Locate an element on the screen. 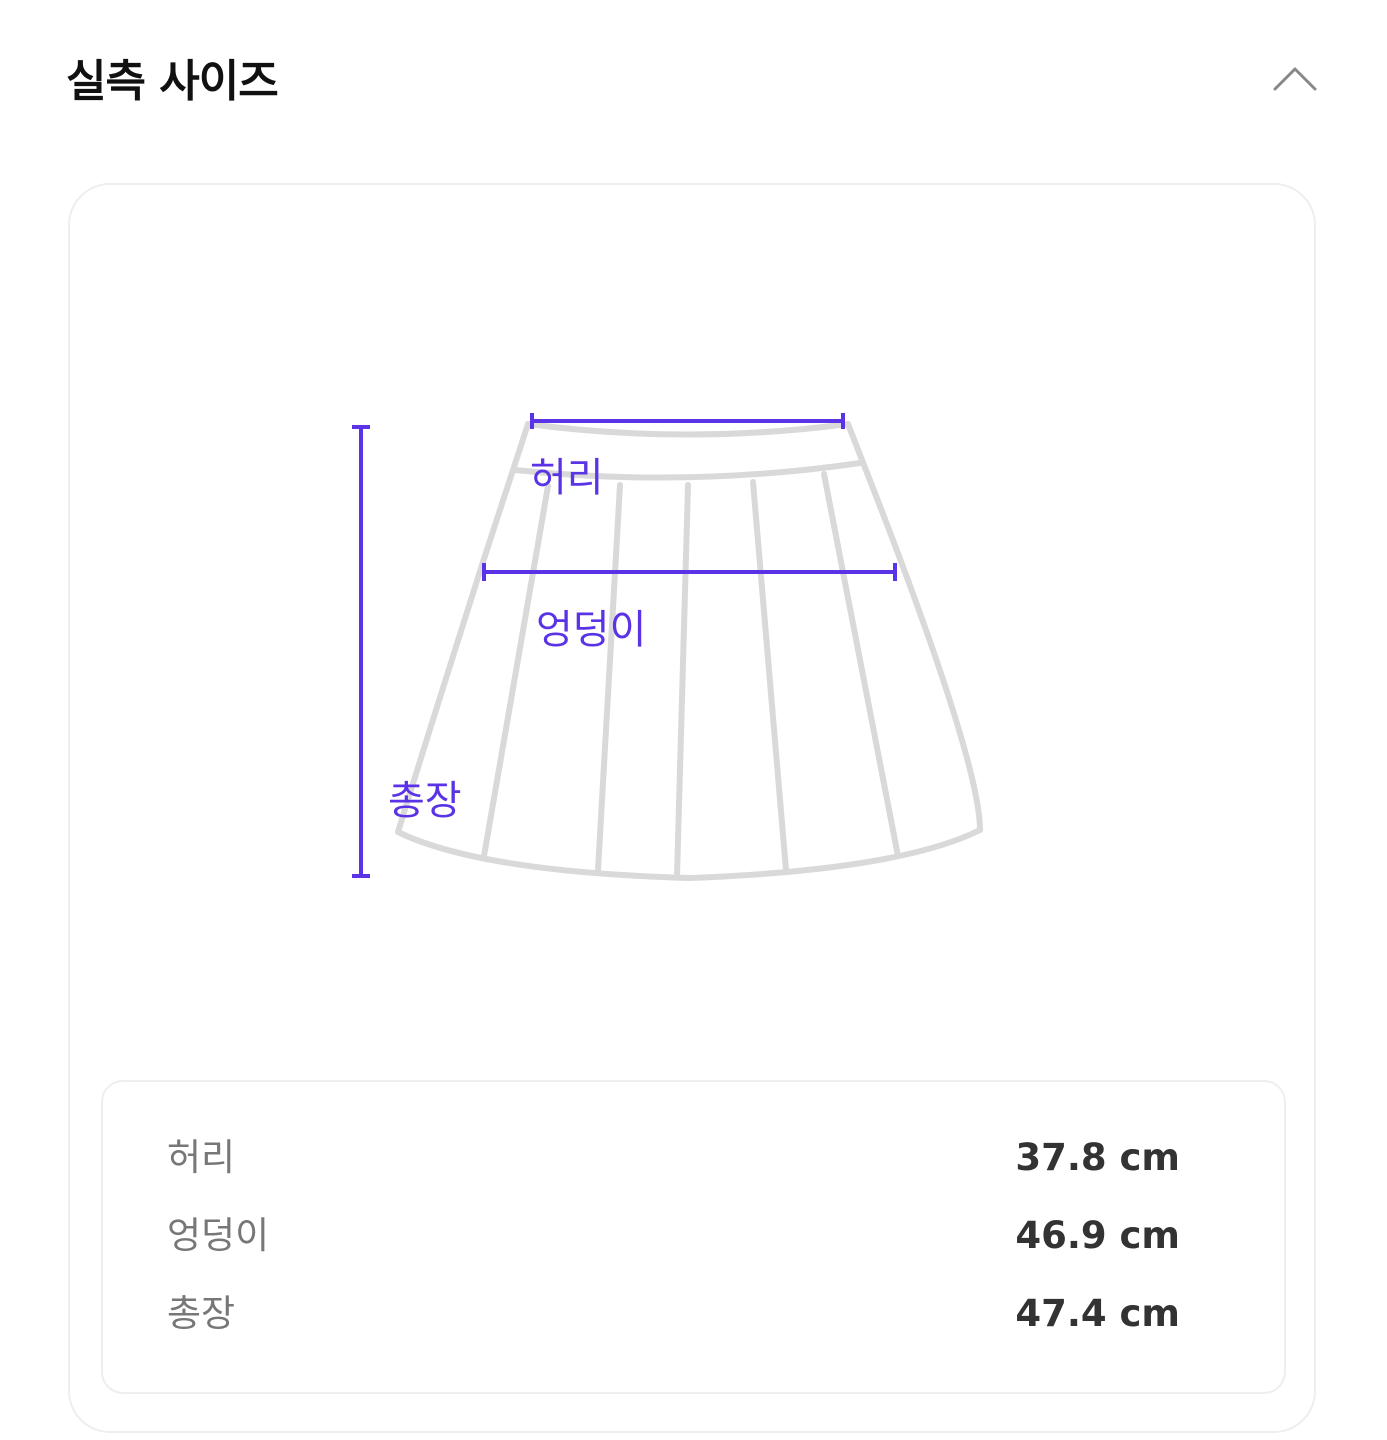 The image size is (1387, 1440). measurement-label: 허리 is located at coordinates (201, 1157).